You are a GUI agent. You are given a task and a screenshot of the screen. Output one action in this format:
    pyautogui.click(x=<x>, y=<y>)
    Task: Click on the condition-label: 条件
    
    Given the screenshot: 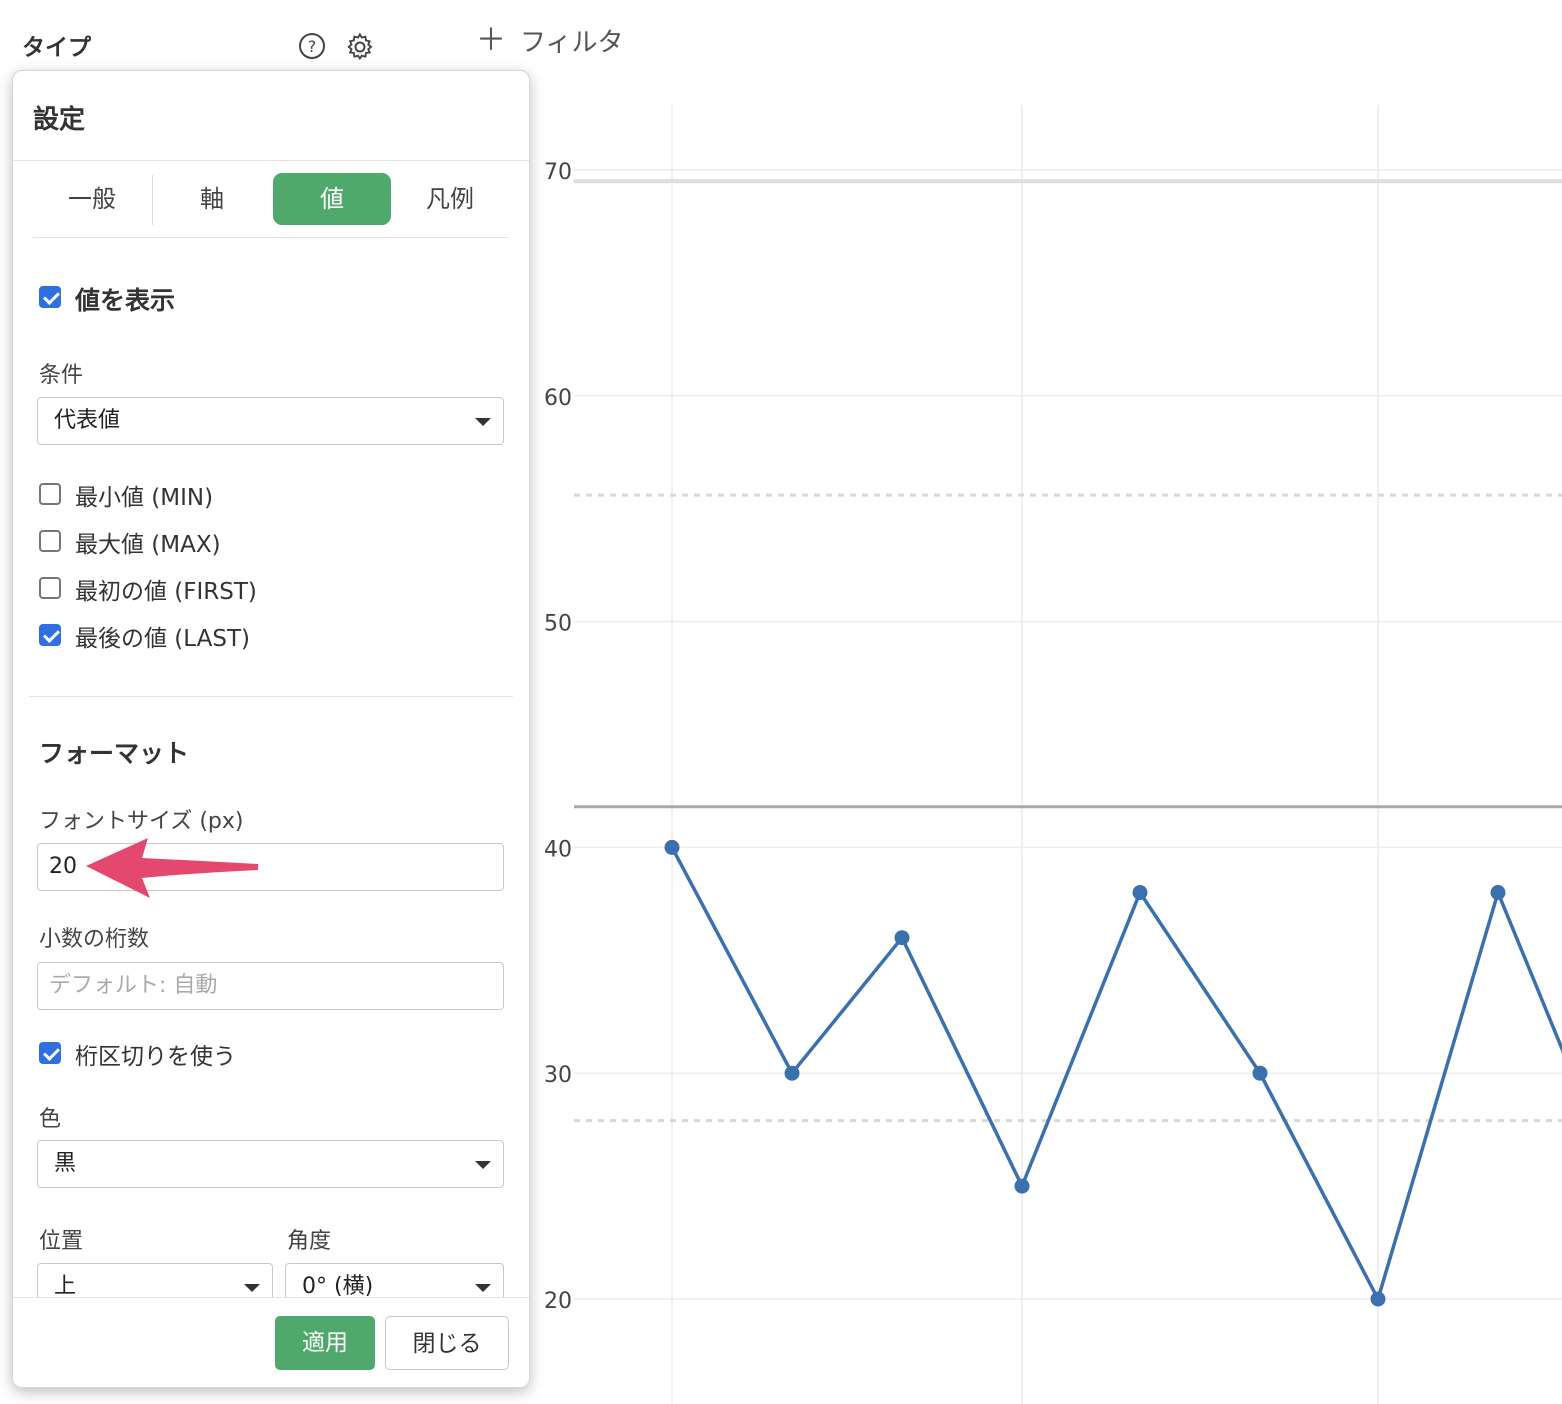 What is the action you would take?
    pyautogui.click(x=61, y=375)
    